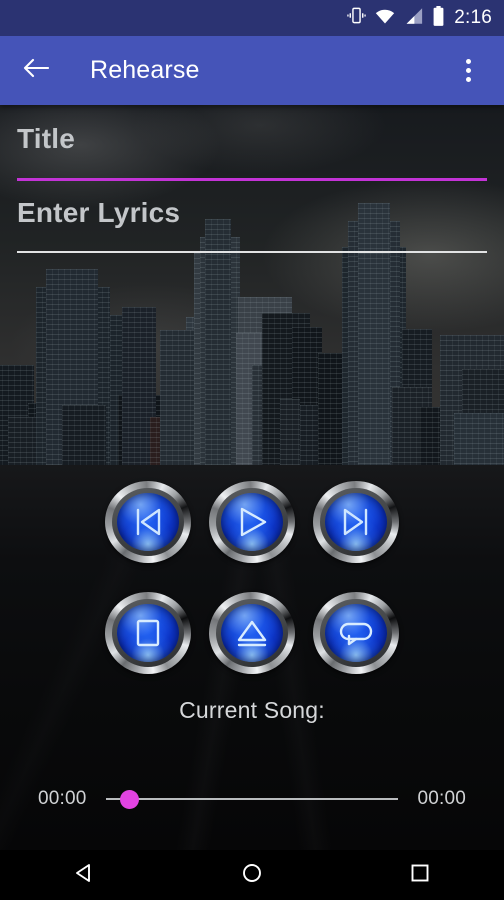 The image size is (504, 900). I want to click on title-field: Title, so click(252, 143).